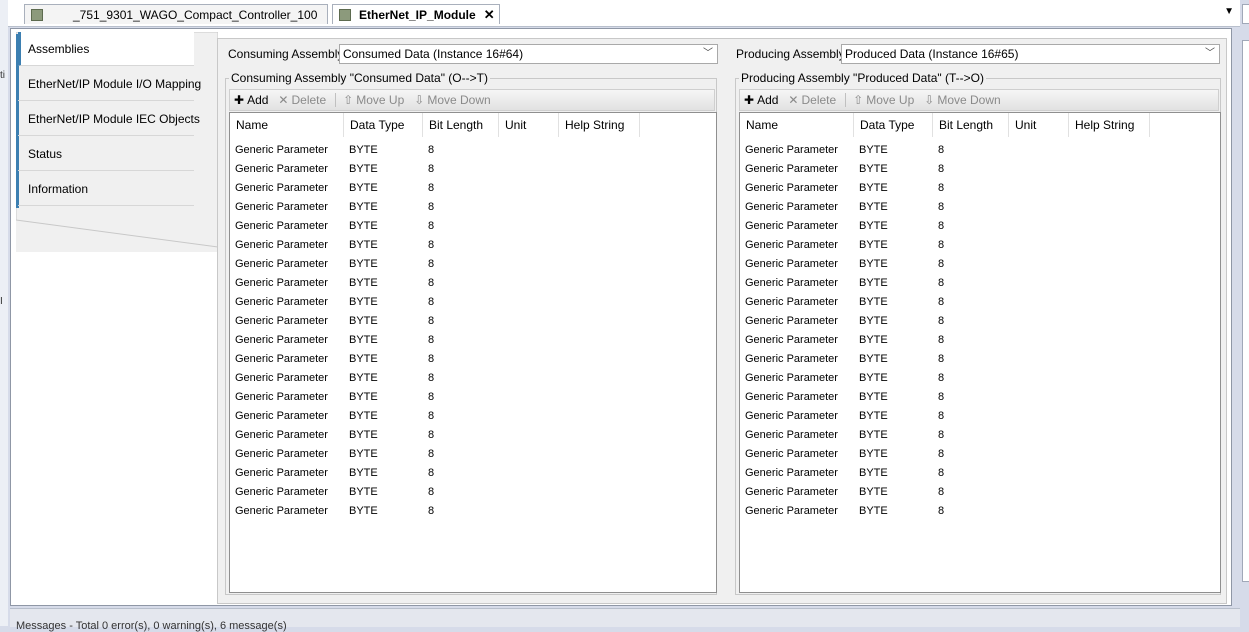 The width and height of the screenshot is (1249, 632). Describe the element at coordinates (761, 100) in the screenshot. I see `producing-add-button: ✚ Add` at that location.